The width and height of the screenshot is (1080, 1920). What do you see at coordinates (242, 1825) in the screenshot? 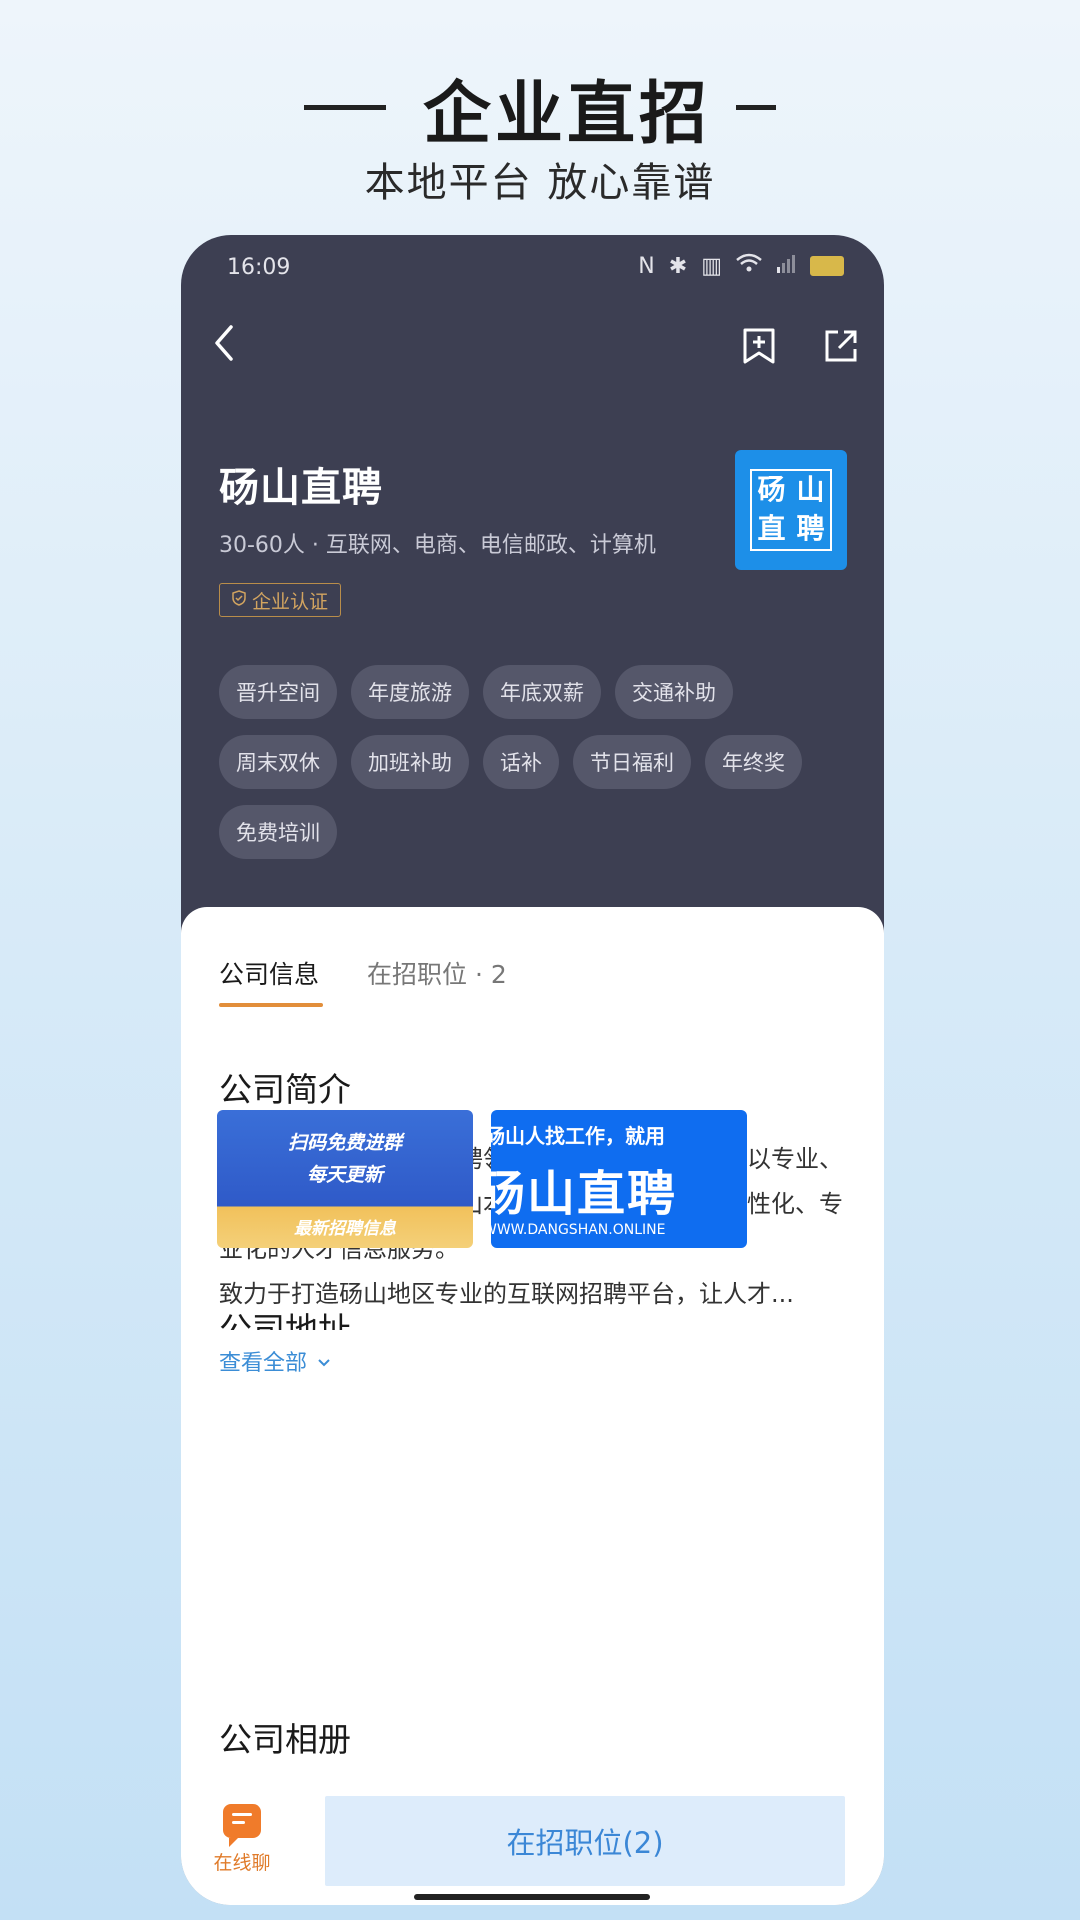
I see `chat-icon` at bounding box center [242, 1825].